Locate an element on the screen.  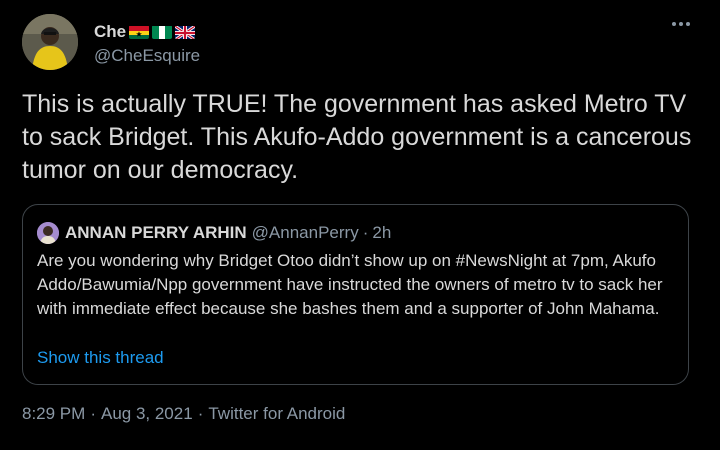
quoted-tweet-time: 2h is located at coordinates (381, 233).